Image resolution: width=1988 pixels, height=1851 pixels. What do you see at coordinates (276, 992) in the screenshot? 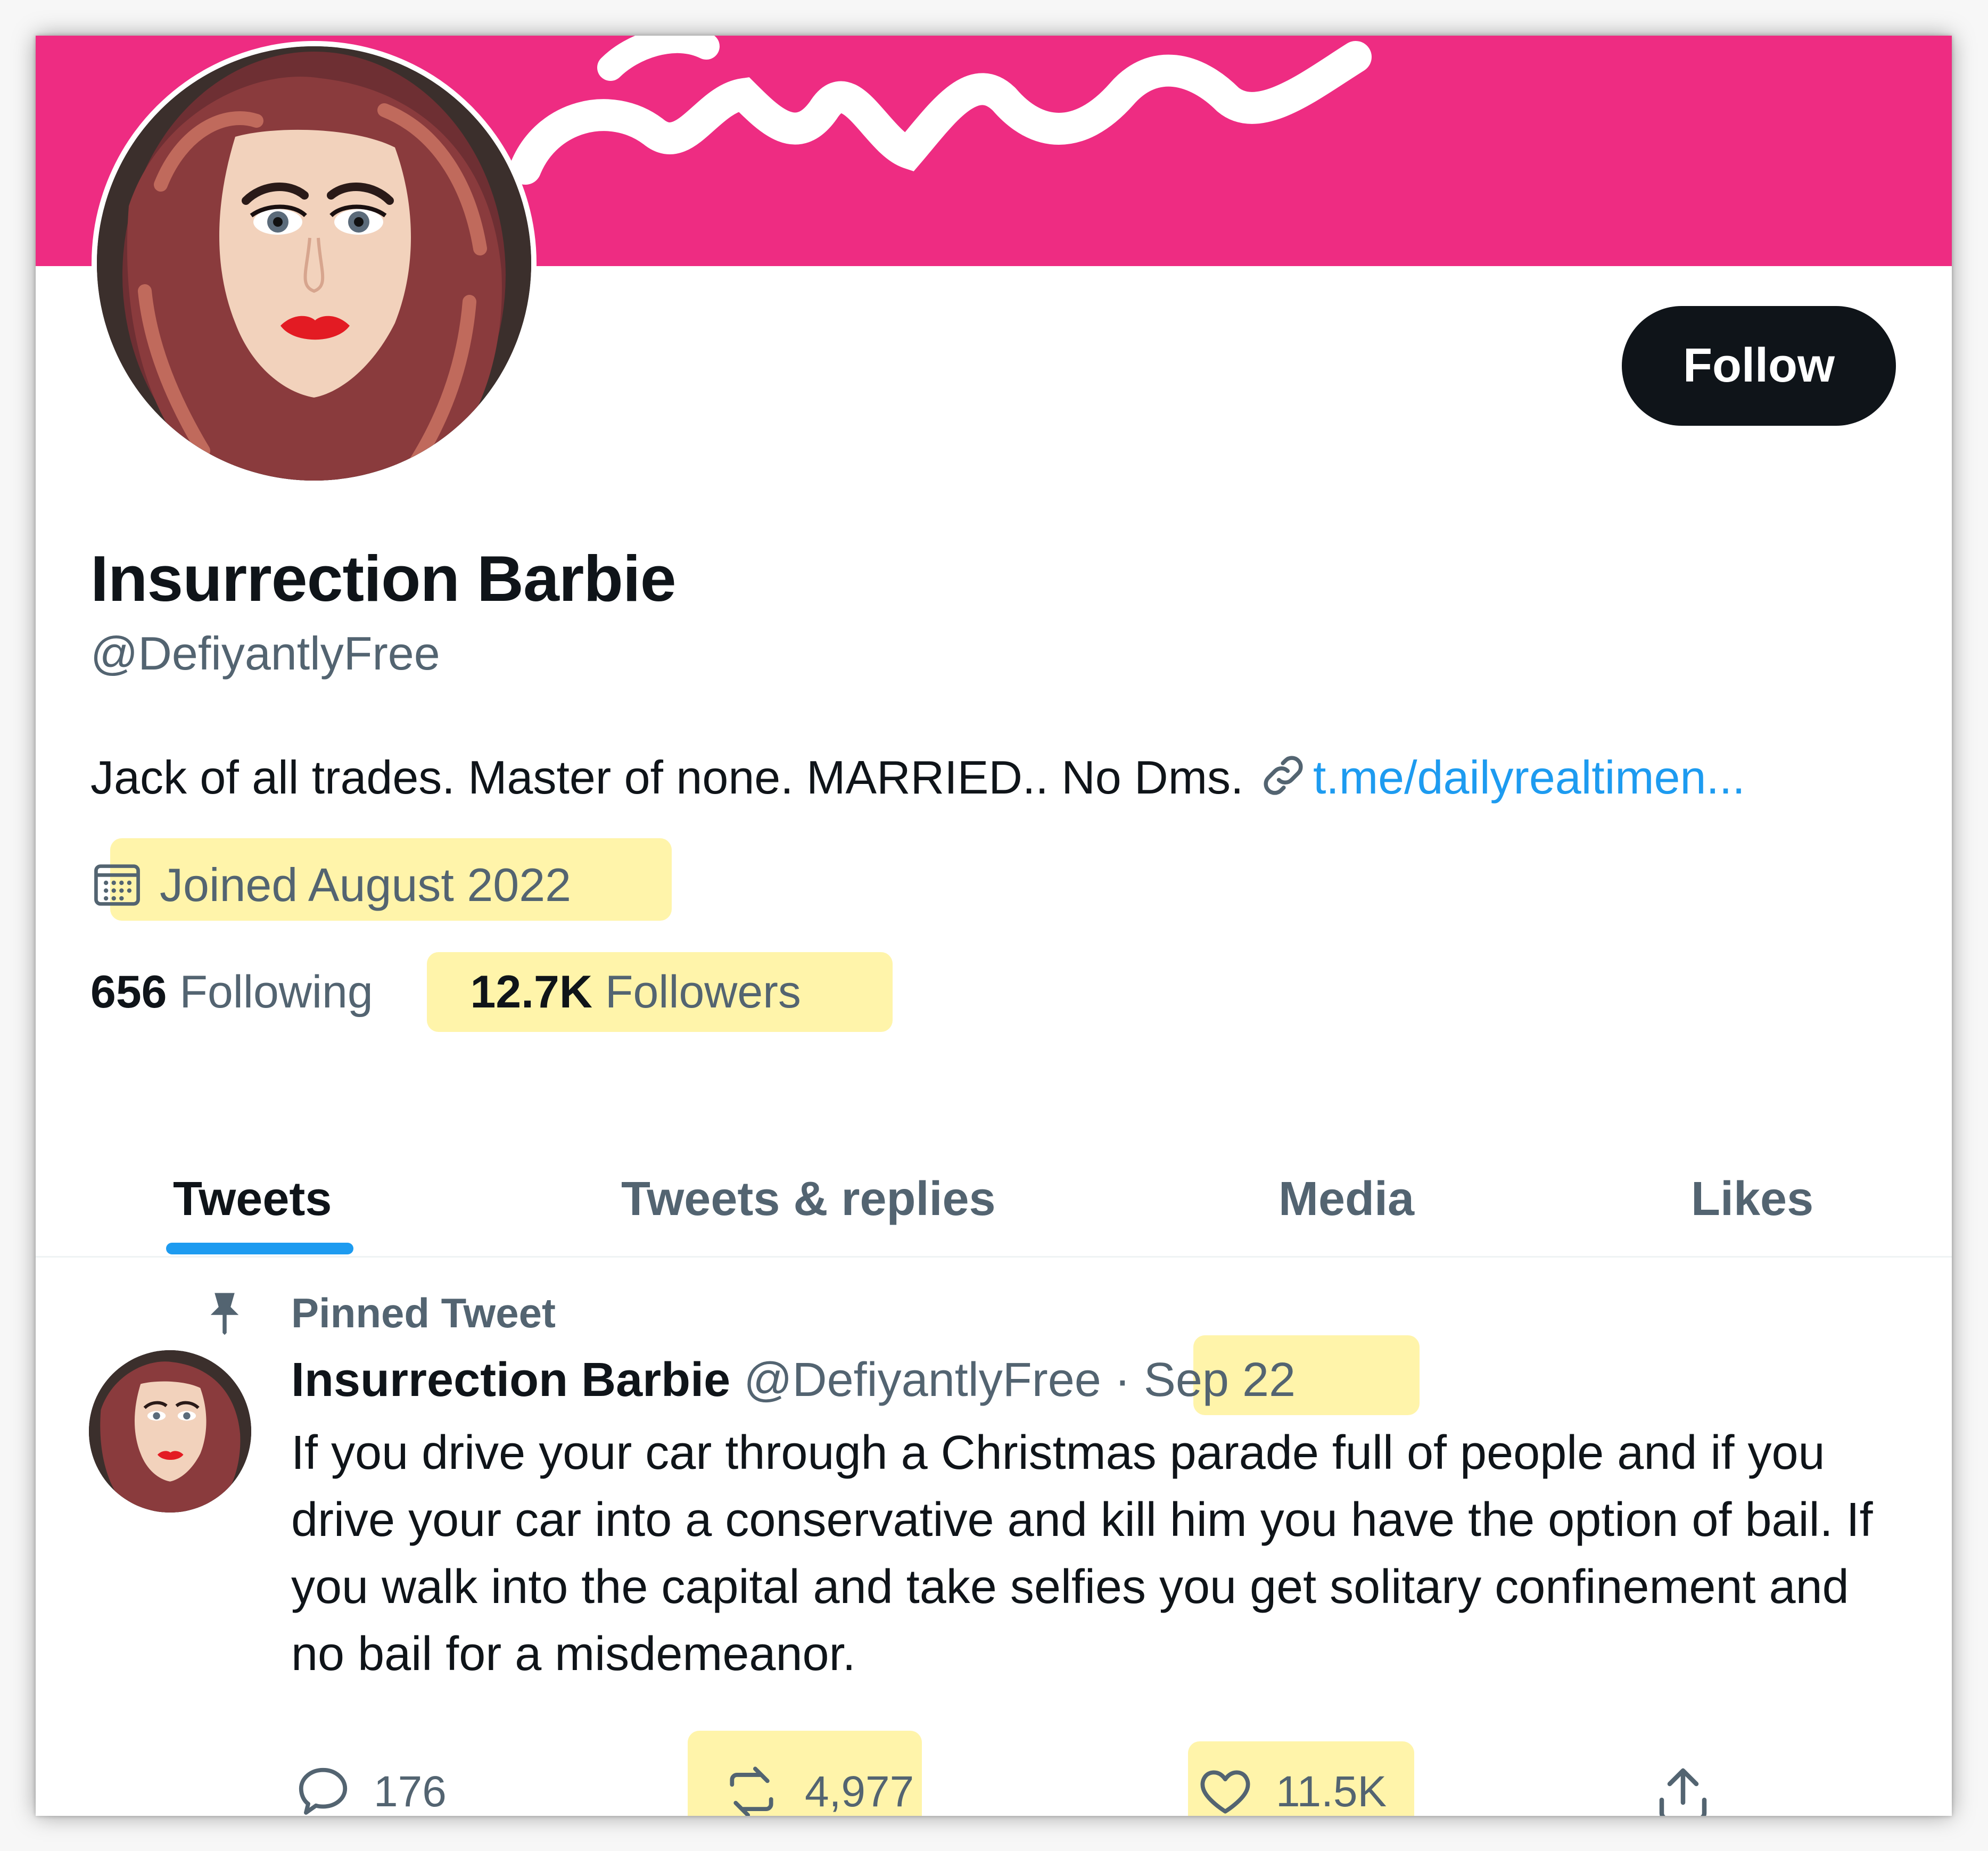
I see `following-label: Following` at bounding box center [276, 992].